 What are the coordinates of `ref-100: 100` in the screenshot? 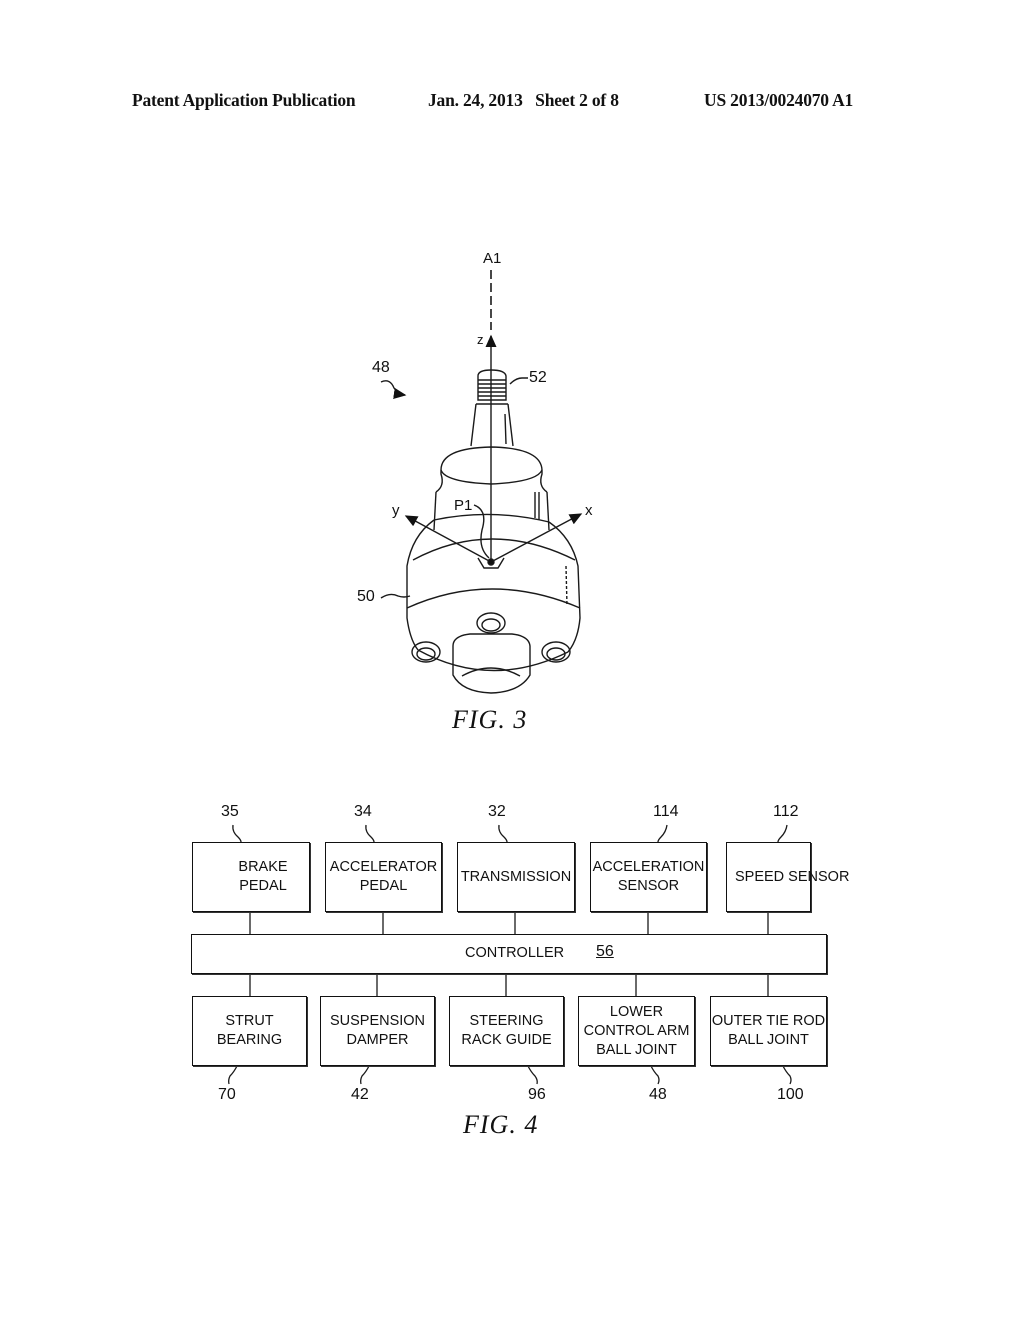 It's located at (790, 1094).